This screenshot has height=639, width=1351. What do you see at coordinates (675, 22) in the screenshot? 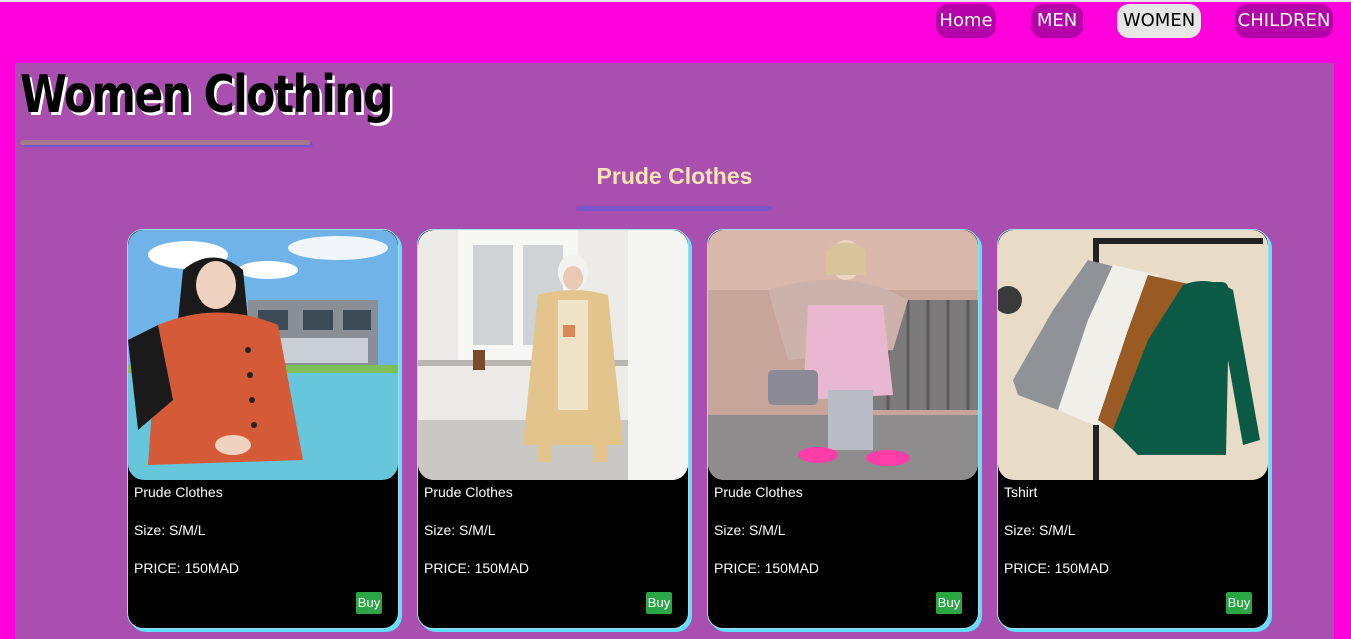
I see `main-nav: Home MEN WOMEN CHILDREN` at bounding box center [675, 22].